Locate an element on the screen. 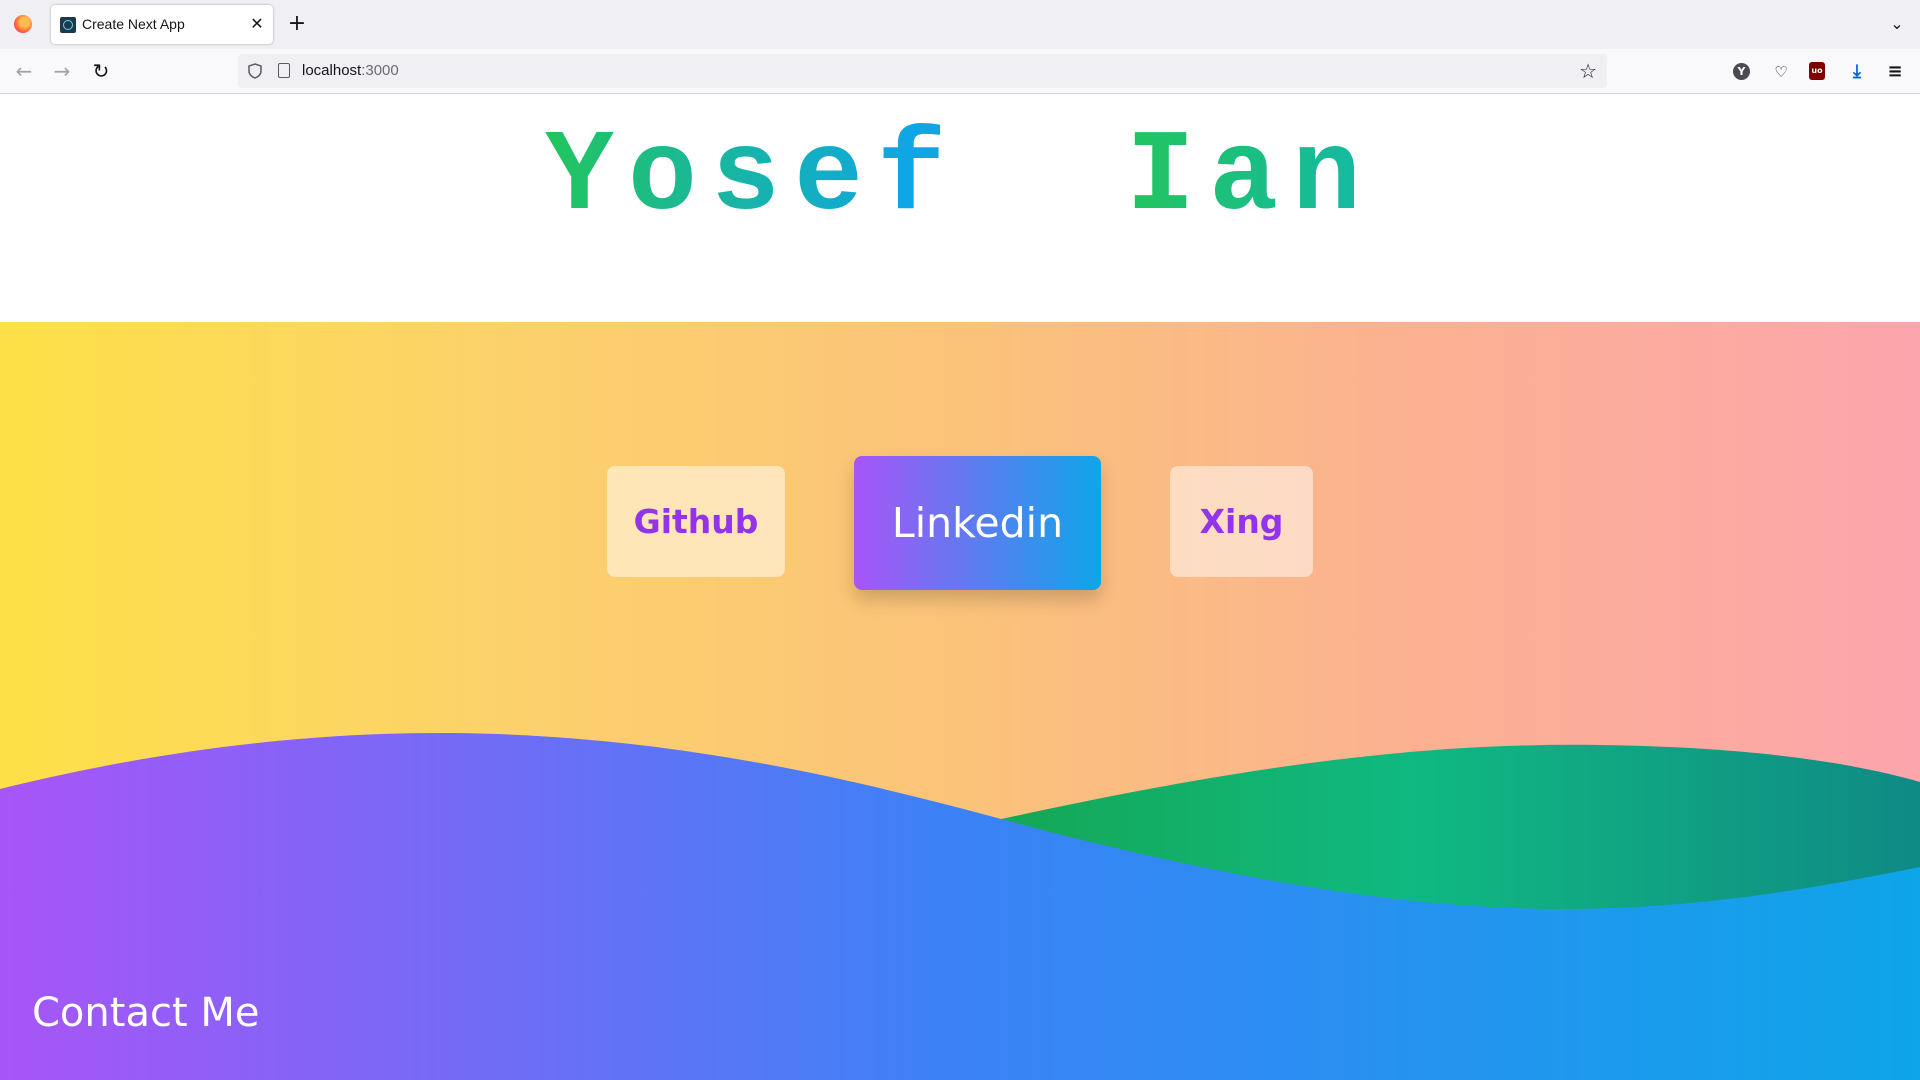  browser-tab: Create Next App ✕ is located at coordinates (162, 24).